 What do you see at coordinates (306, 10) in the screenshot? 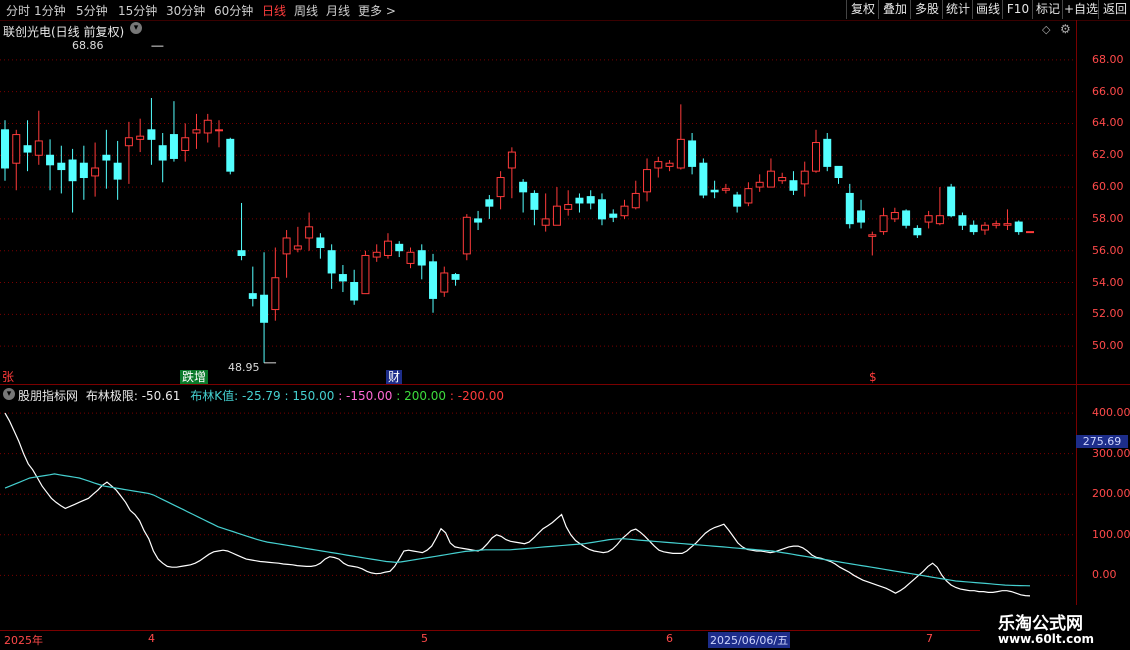
I see `period-tab-7: 周线` at bounding box center [306, 10].